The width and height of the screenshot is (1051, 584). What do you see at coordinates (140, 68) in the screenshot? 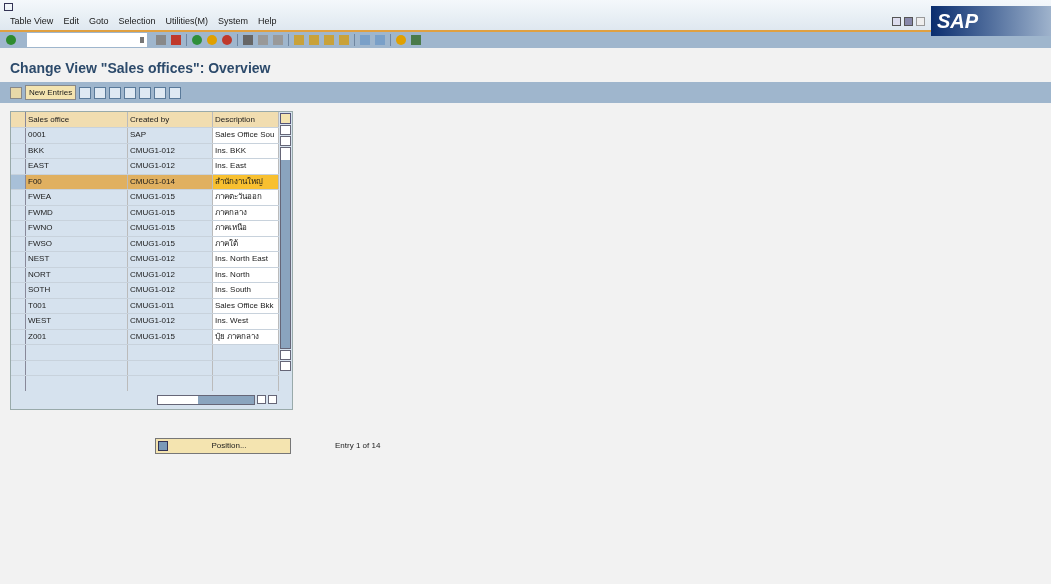
I see `screen-title: Change View "Sales offices": Overview` at bounding box center [140, 68].